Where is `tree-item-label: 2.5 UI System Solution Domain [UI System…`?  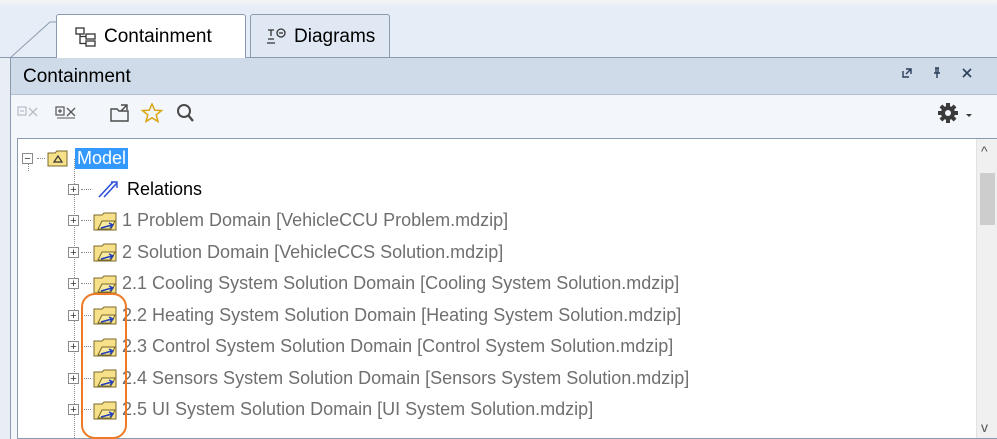
tree-item-label: 2.5 UI System Solution Domain [UI System… is located at coordinates (358, 409).